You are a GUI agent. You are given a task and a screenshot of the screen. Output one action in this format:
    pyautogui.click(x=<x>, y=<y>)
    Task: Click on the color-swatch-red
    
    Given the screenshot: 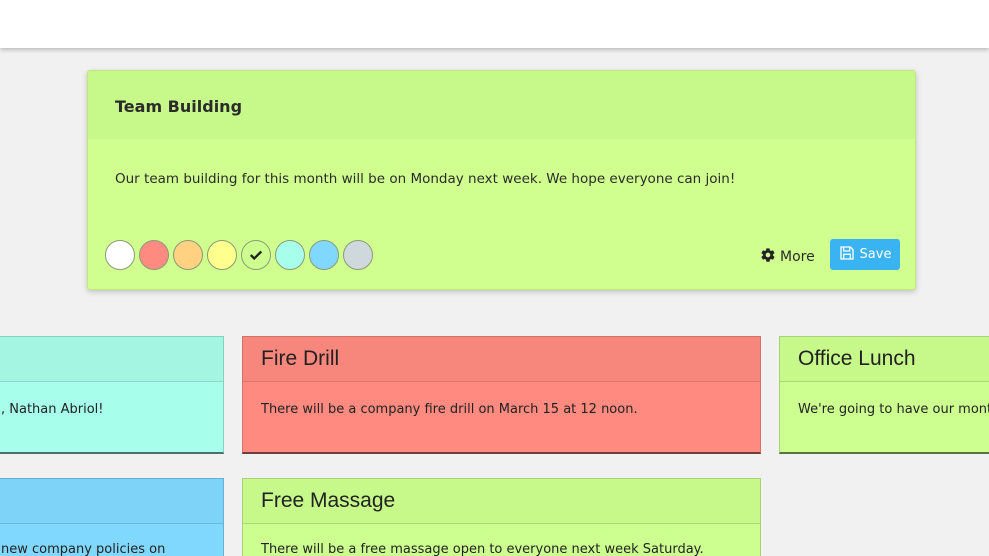 What is the action you would take?
    pyautogui.click(x=154, y=255)
    